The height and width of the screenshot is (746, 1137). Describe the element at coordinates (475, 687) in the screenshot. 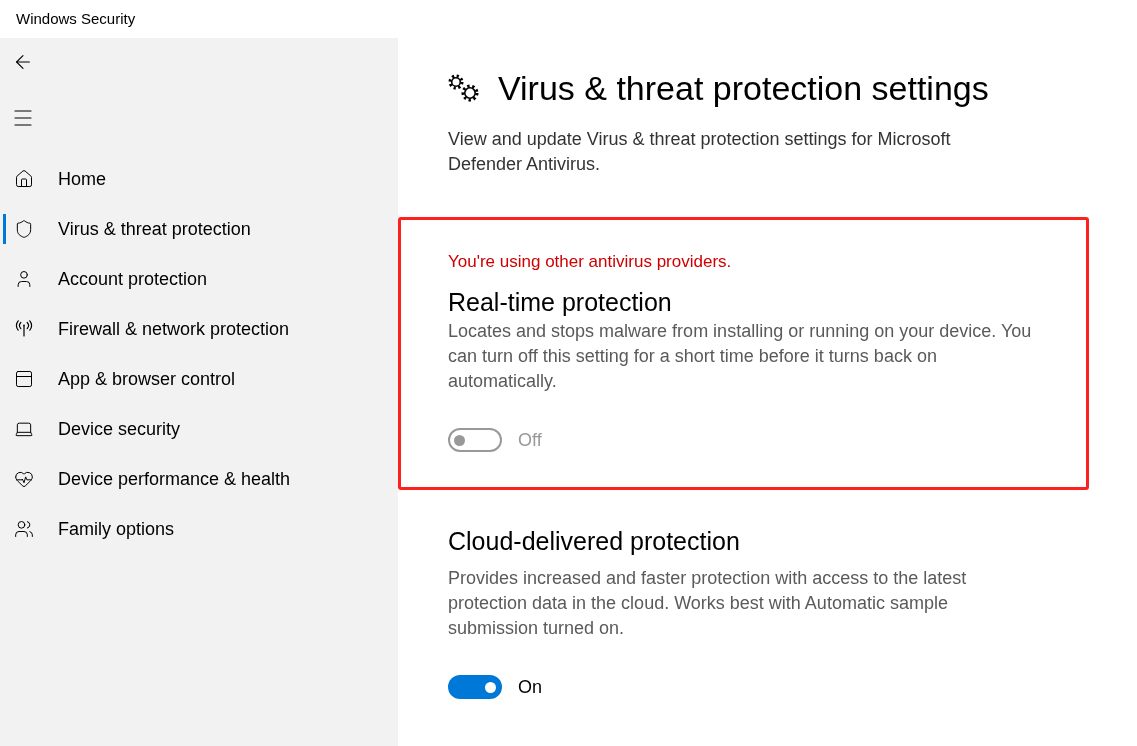

I see `toggle-switch` at that location.